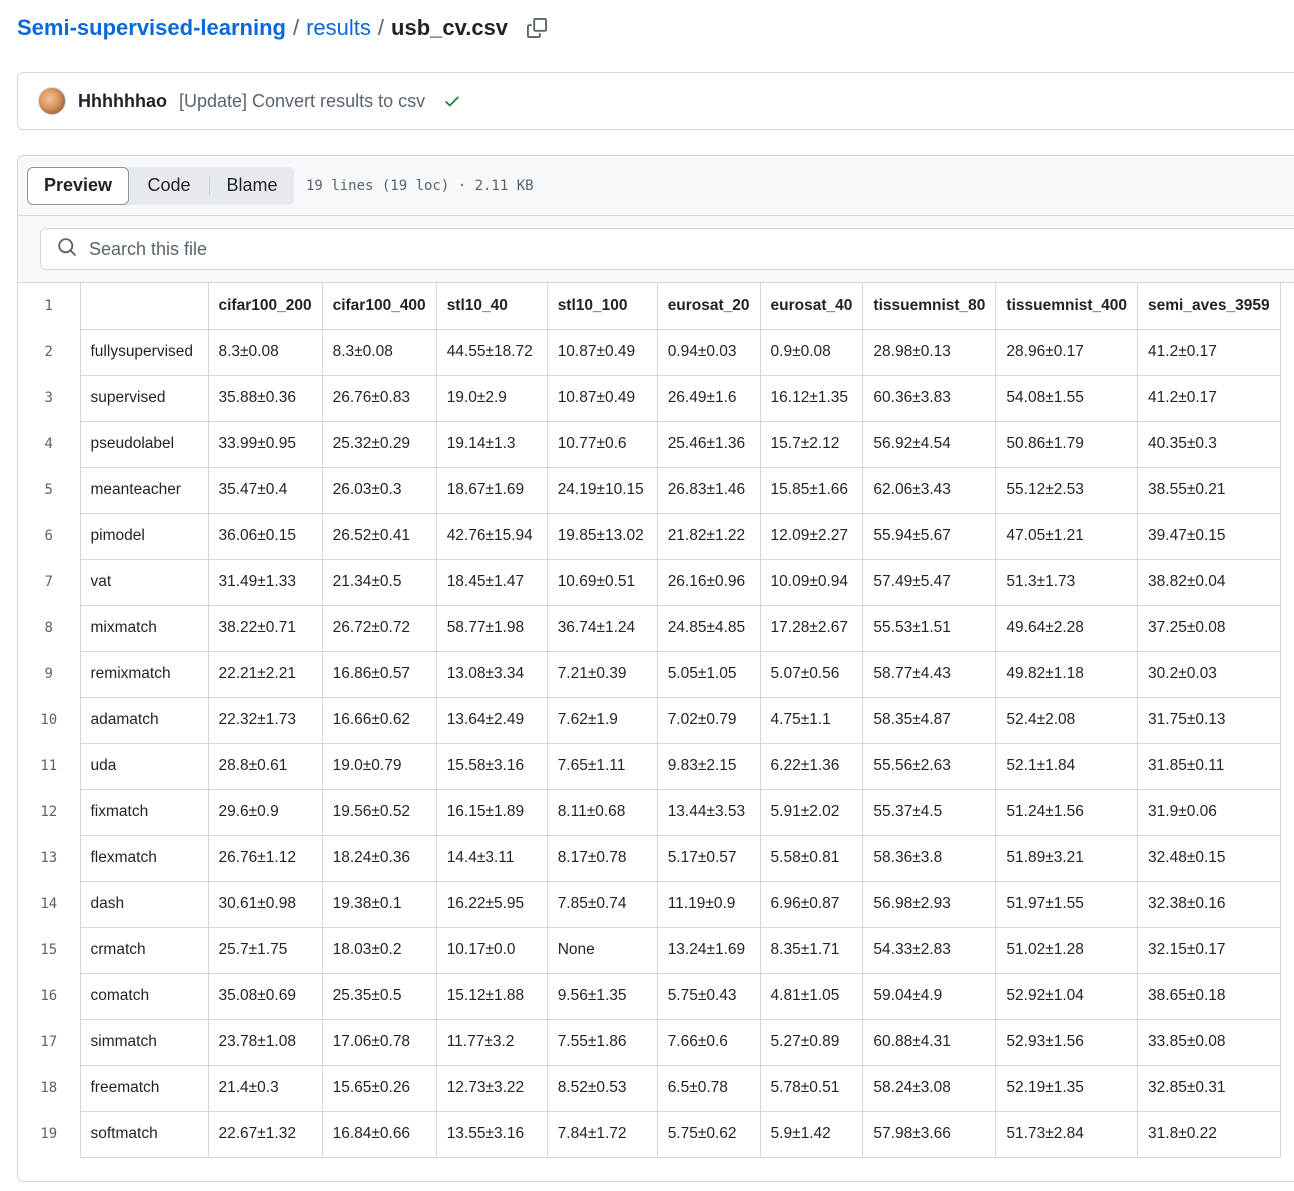 The width and height of the screenshot is (1294, 1191). I want to click on table-cell: 10.69±0.51, so click(602, 582).